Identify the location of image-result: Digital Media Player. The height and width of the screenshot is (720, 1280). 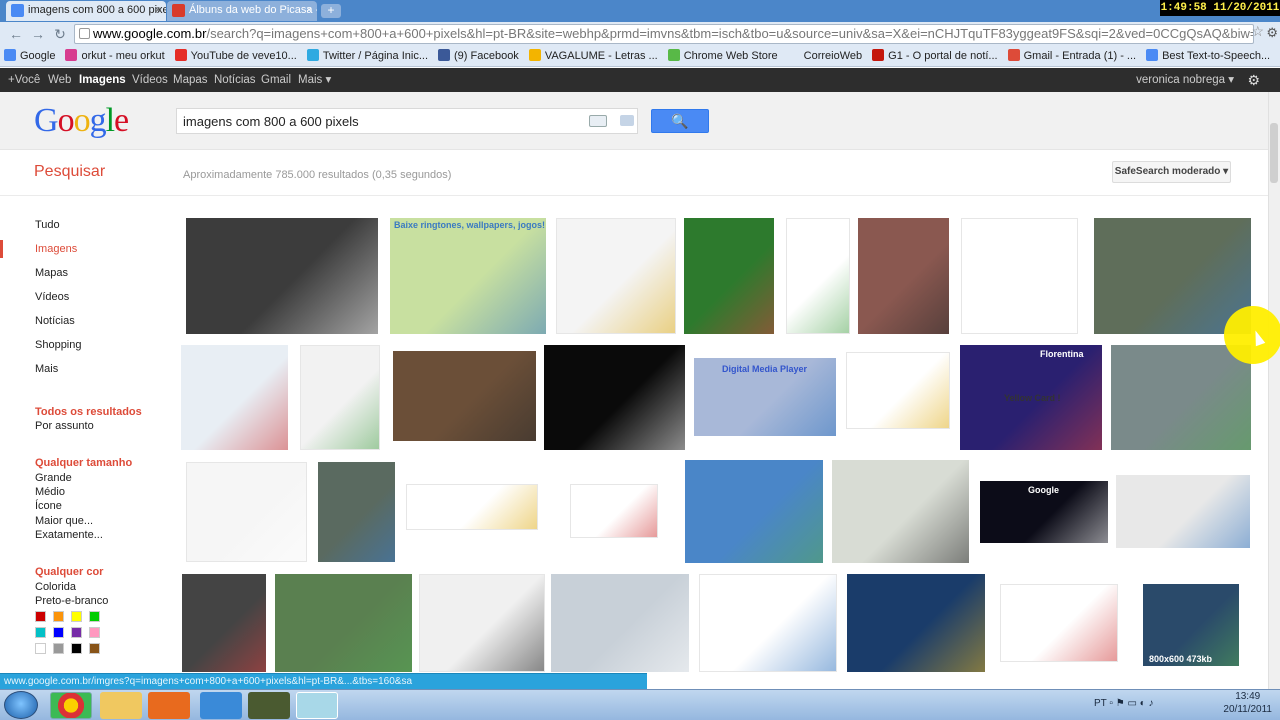
(765, 397).